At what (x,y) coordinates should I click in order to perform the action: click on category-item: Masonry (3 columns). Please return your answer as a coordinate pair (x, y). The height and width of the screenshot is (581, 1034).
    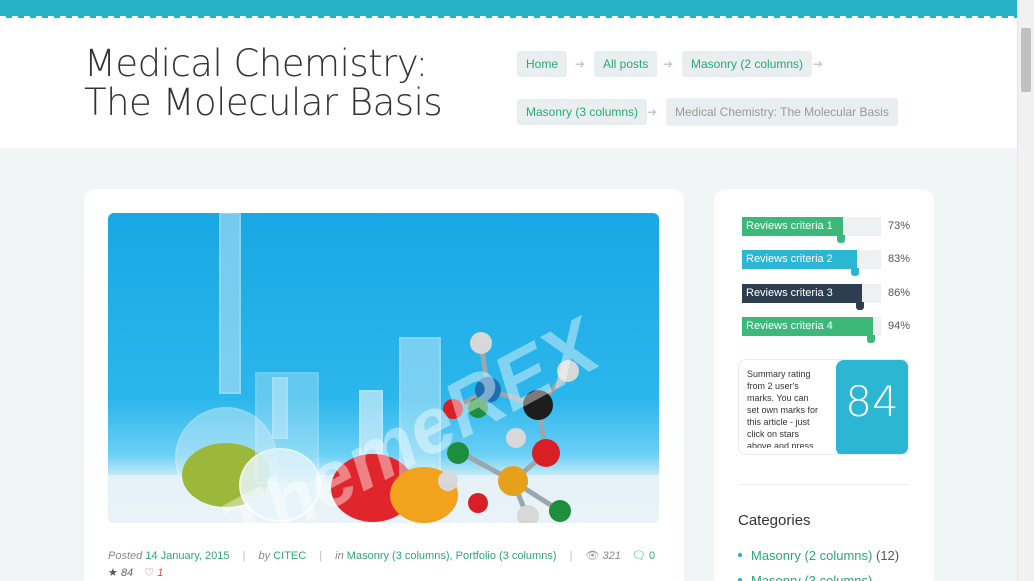
    Looking at the image, I should click on (805, 577).